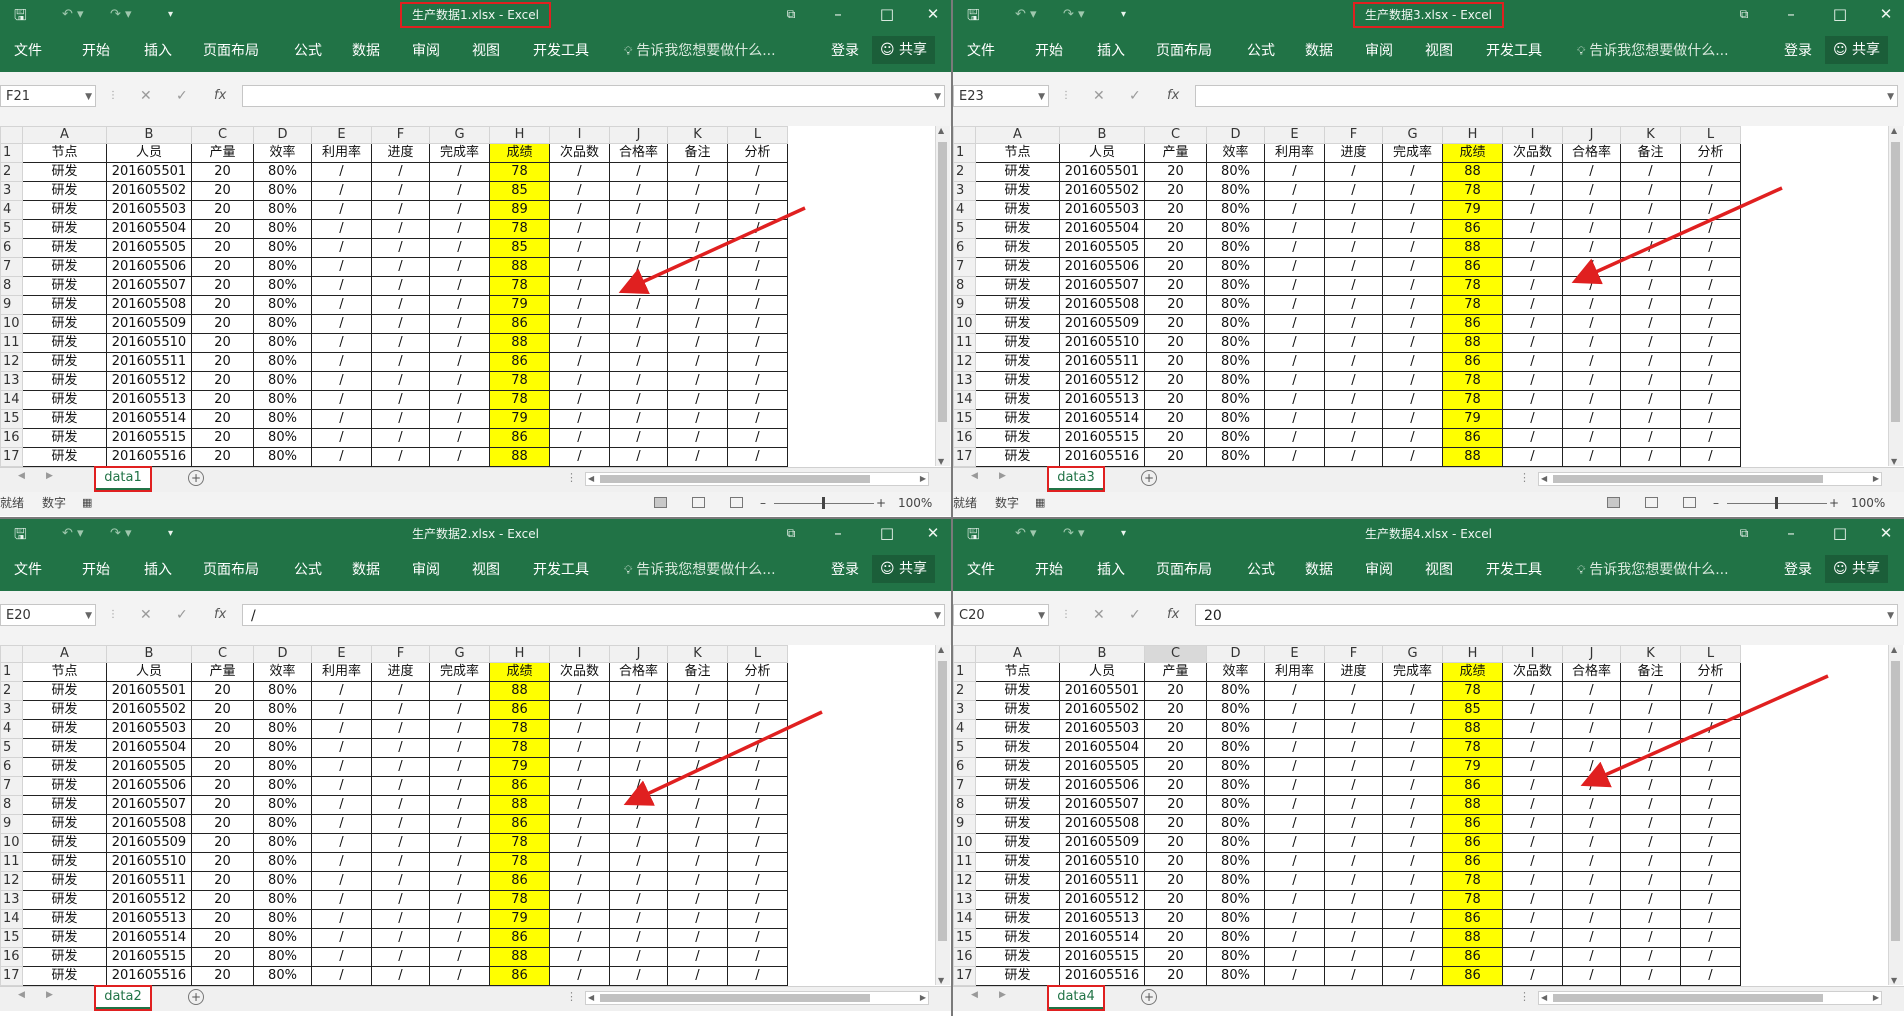  I want to click on zoom-level: 100%, so click(915, 503).